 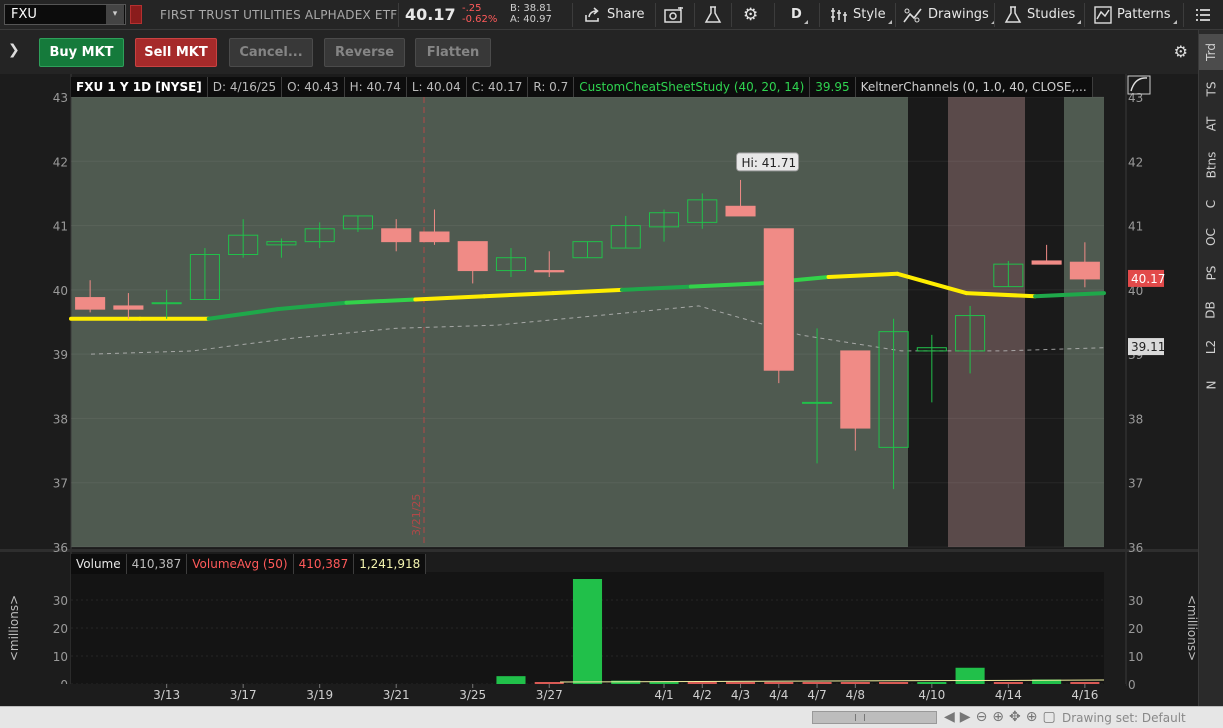 What do you see at coordinates (713, 15) in the screenshot?
I see `thinkback-button` at bounding box center [713, 15].